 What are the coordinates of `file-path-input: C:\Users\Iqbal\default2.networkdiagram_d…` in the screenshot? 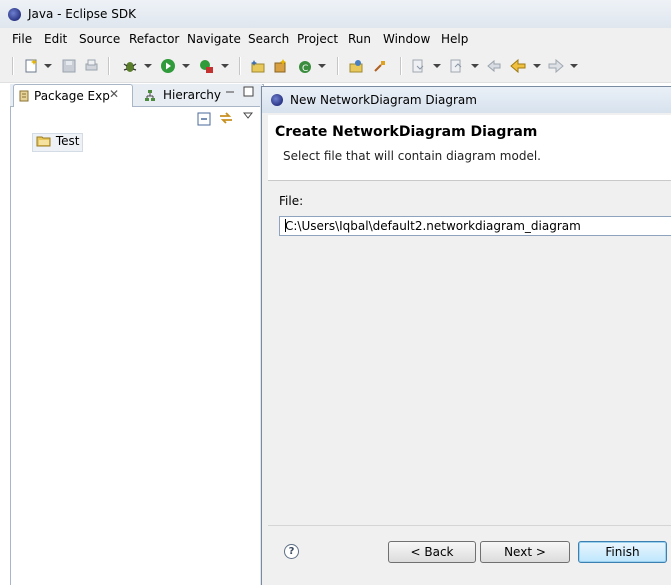 It's located at (475, 226).